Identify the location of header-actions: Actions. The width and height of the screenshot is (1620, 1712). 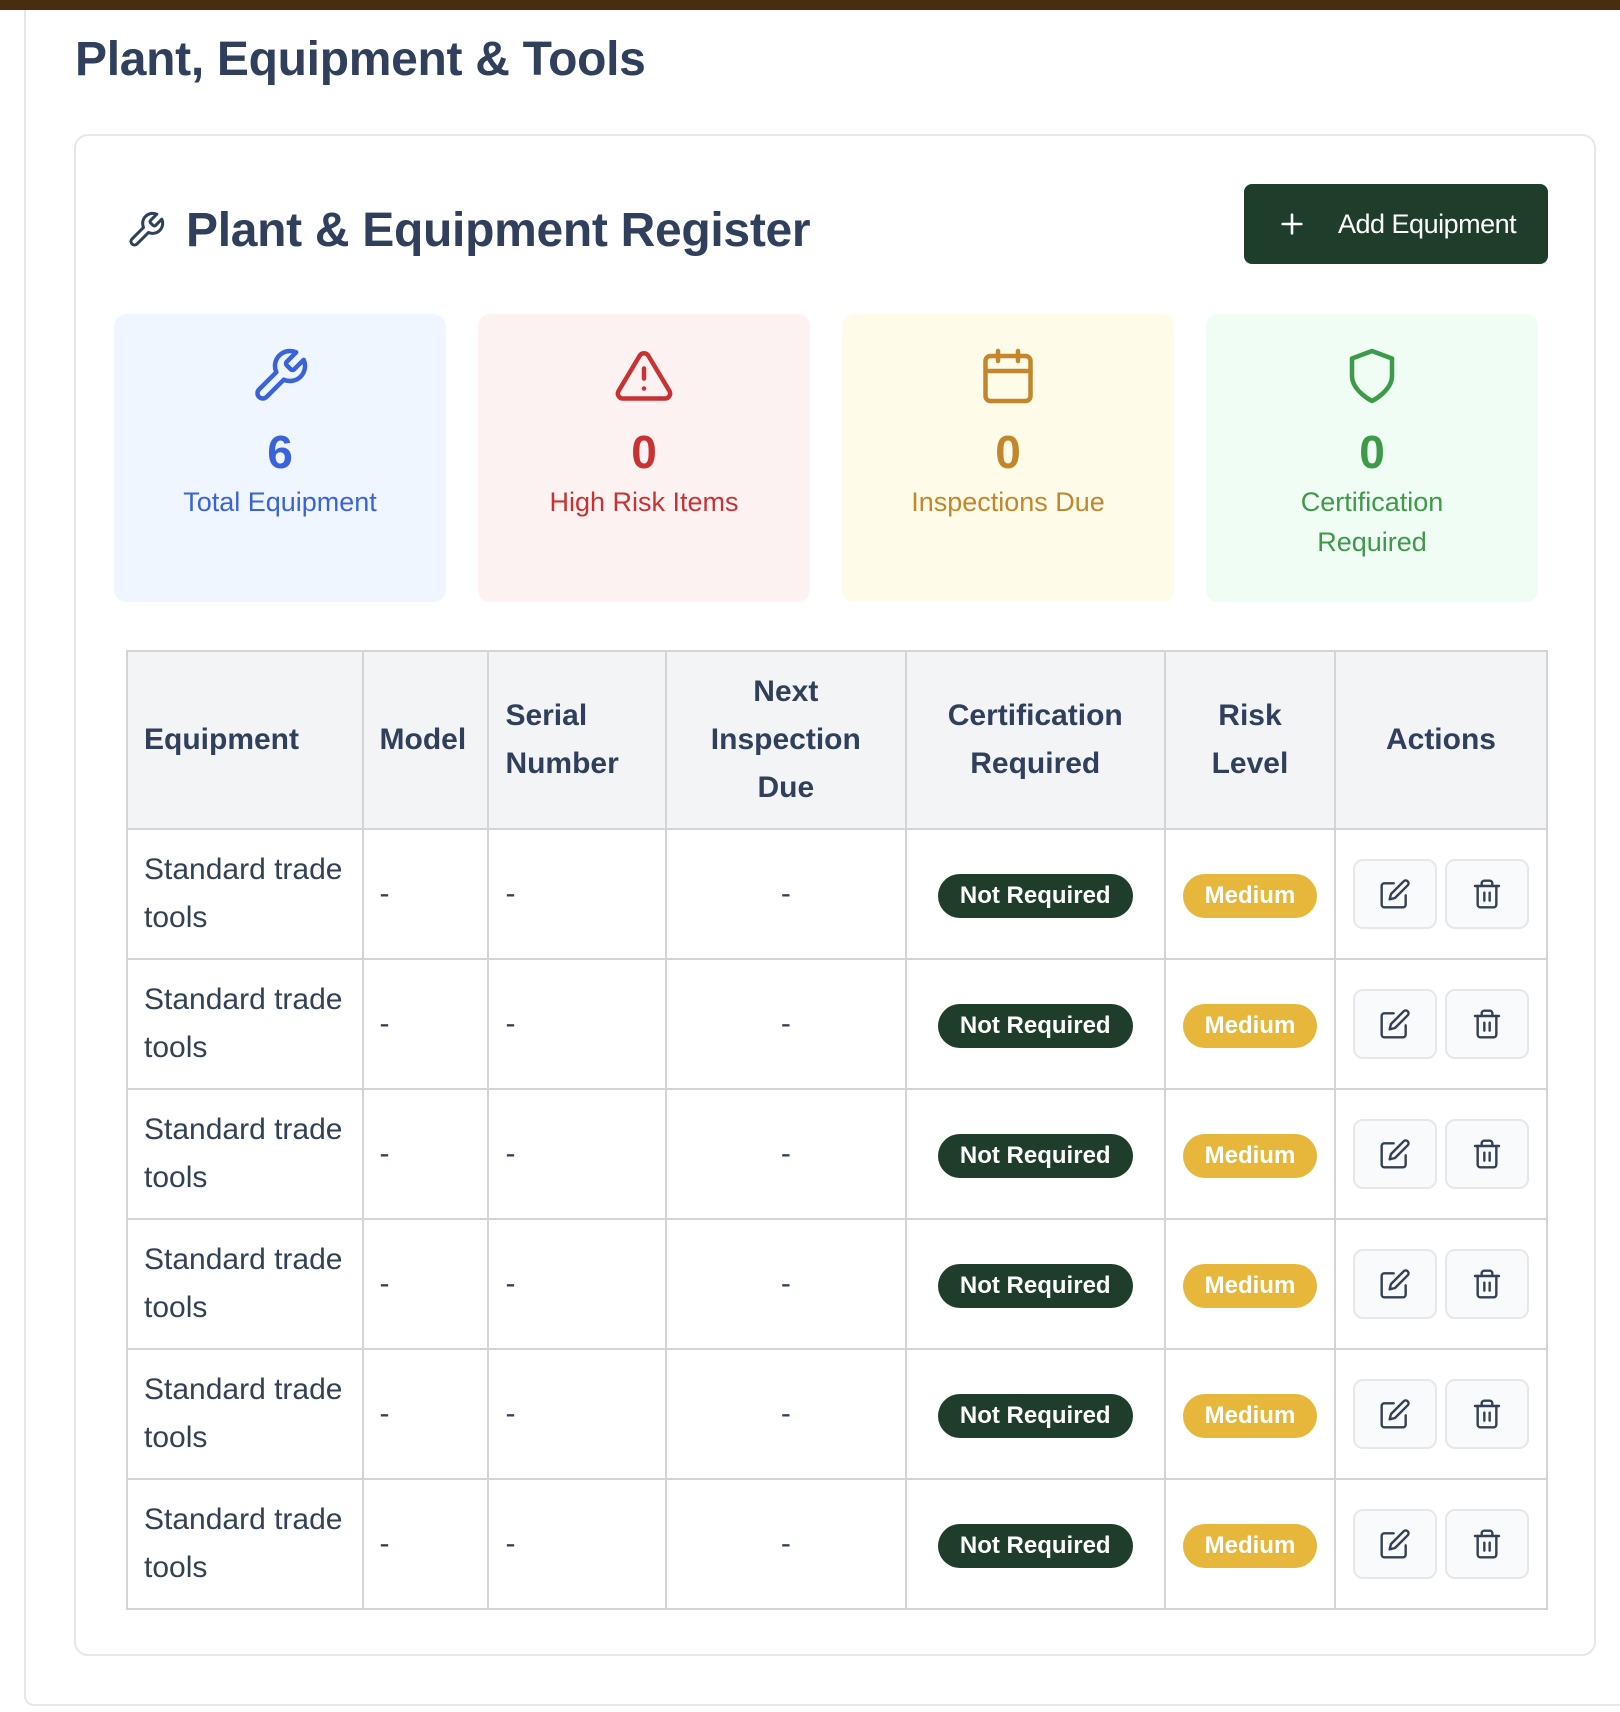
(1441, 740).